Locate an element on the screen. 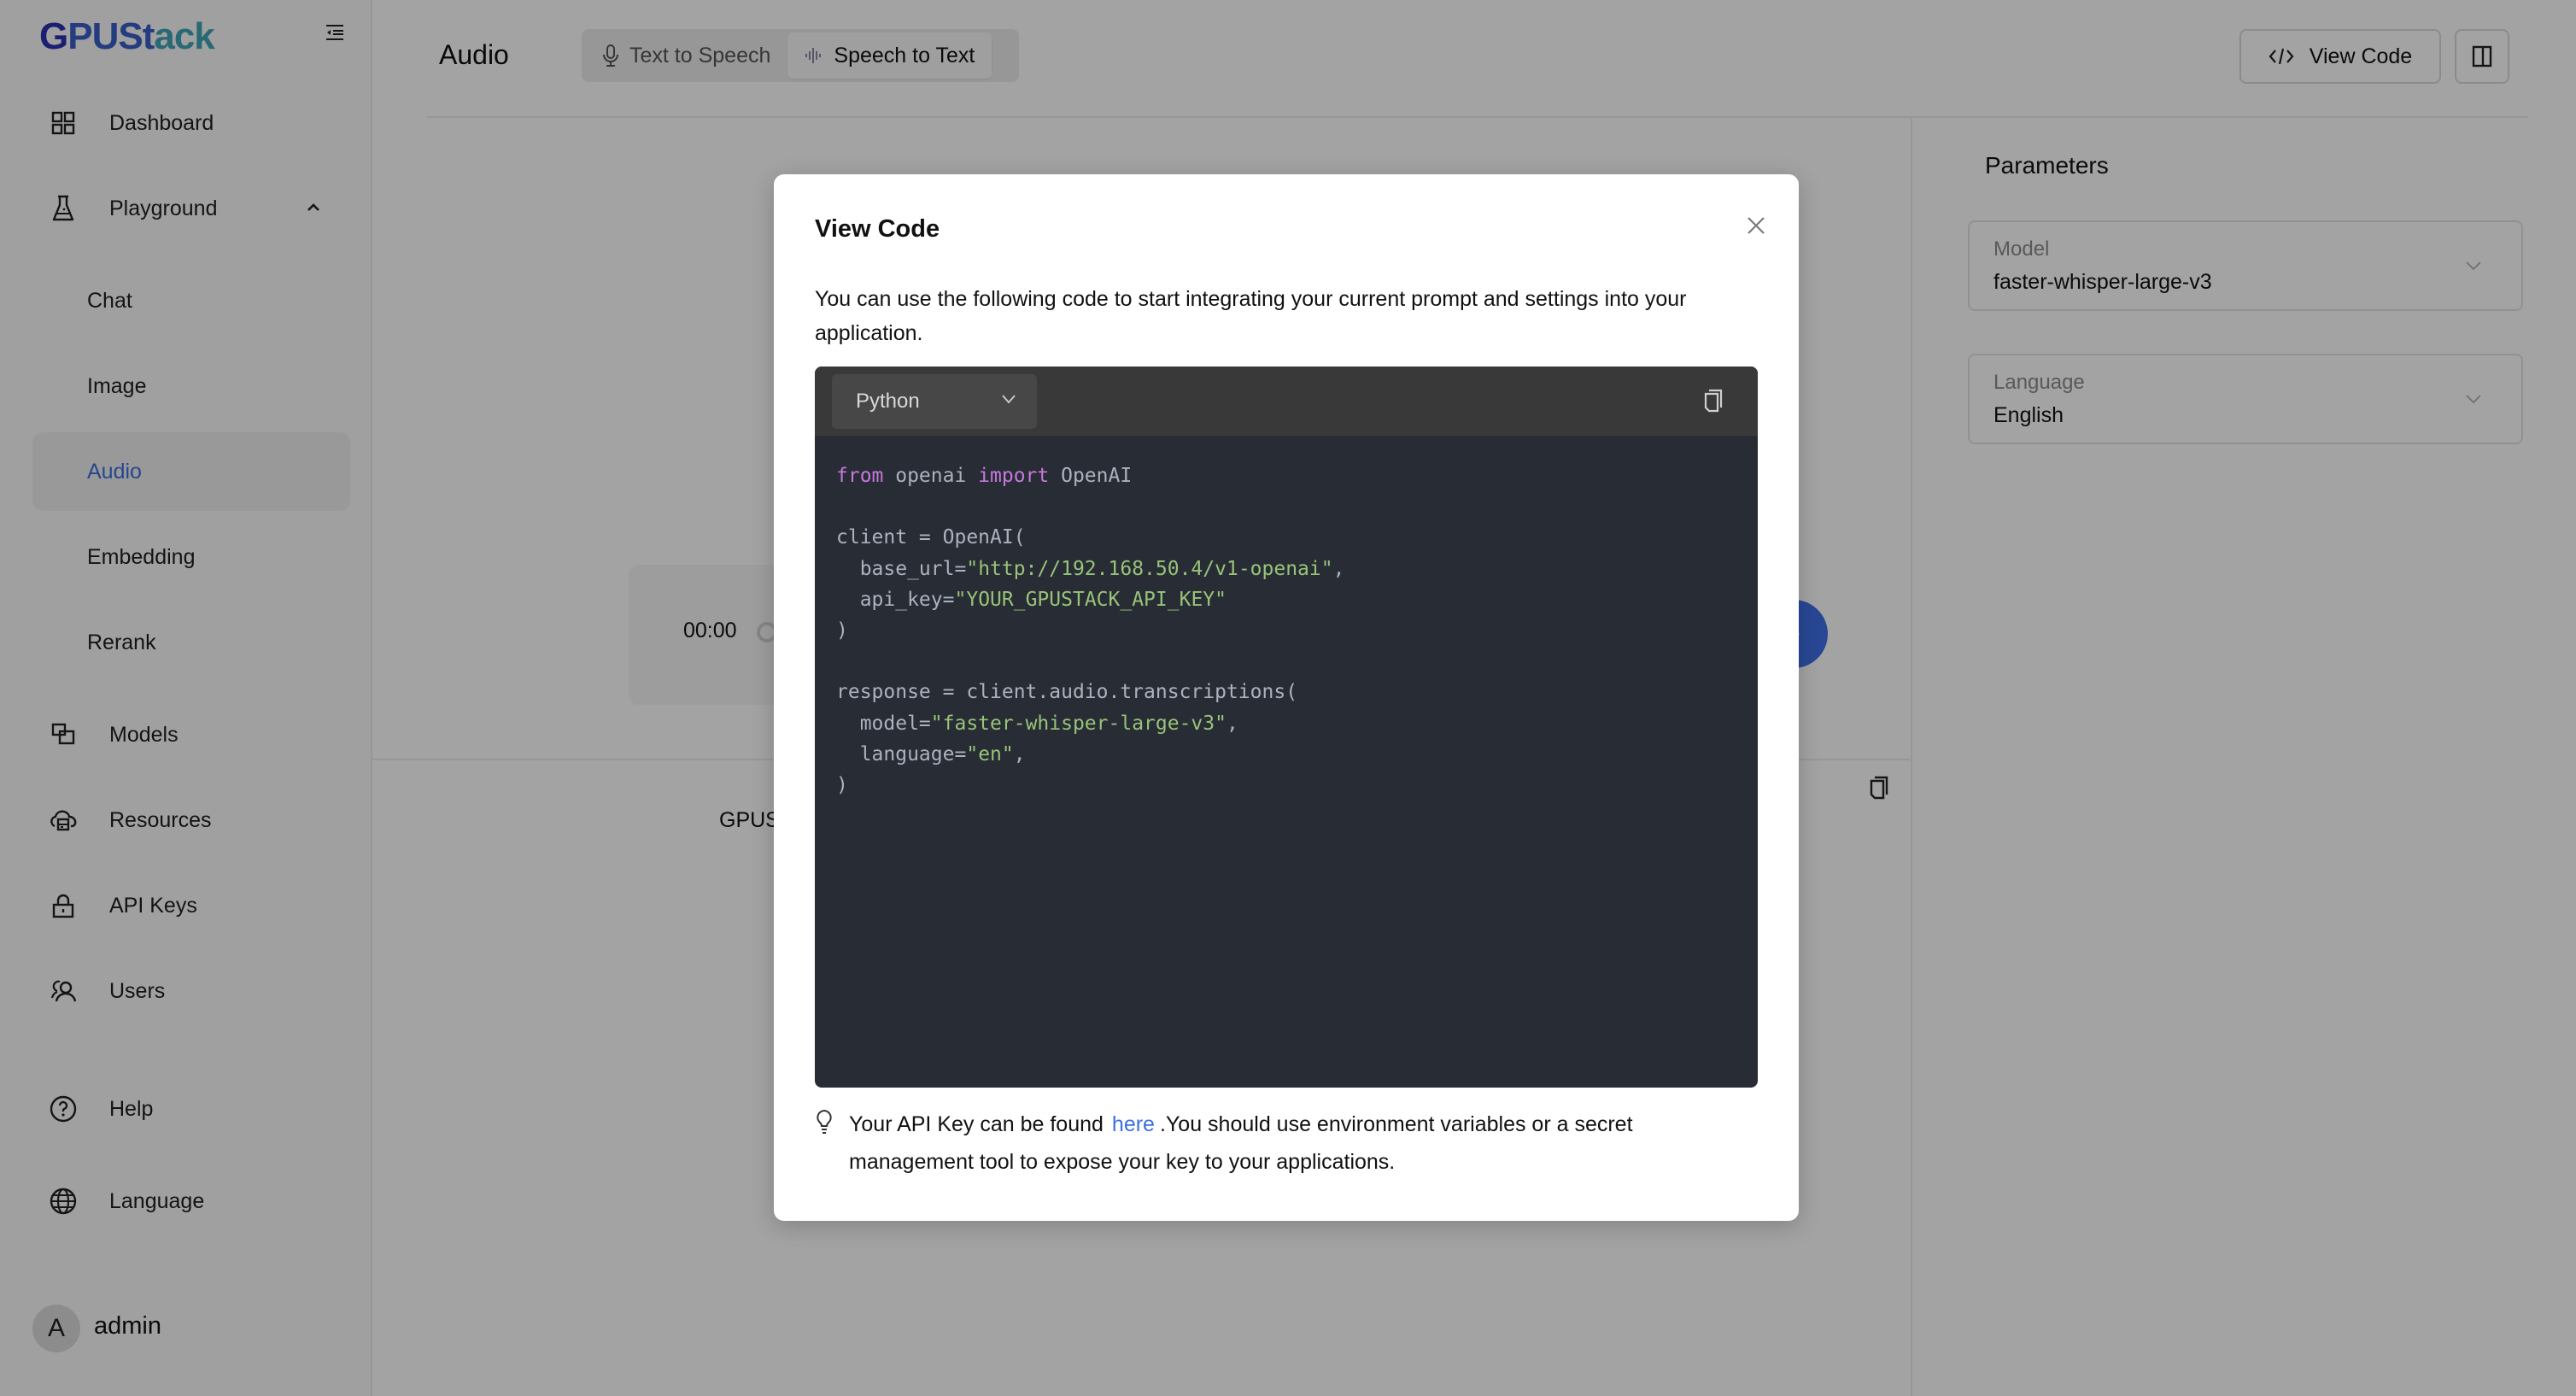 Image resolution: width=2576 pixels, height=1396 pixels. copy-icon is located at coordinates (1713, 401).